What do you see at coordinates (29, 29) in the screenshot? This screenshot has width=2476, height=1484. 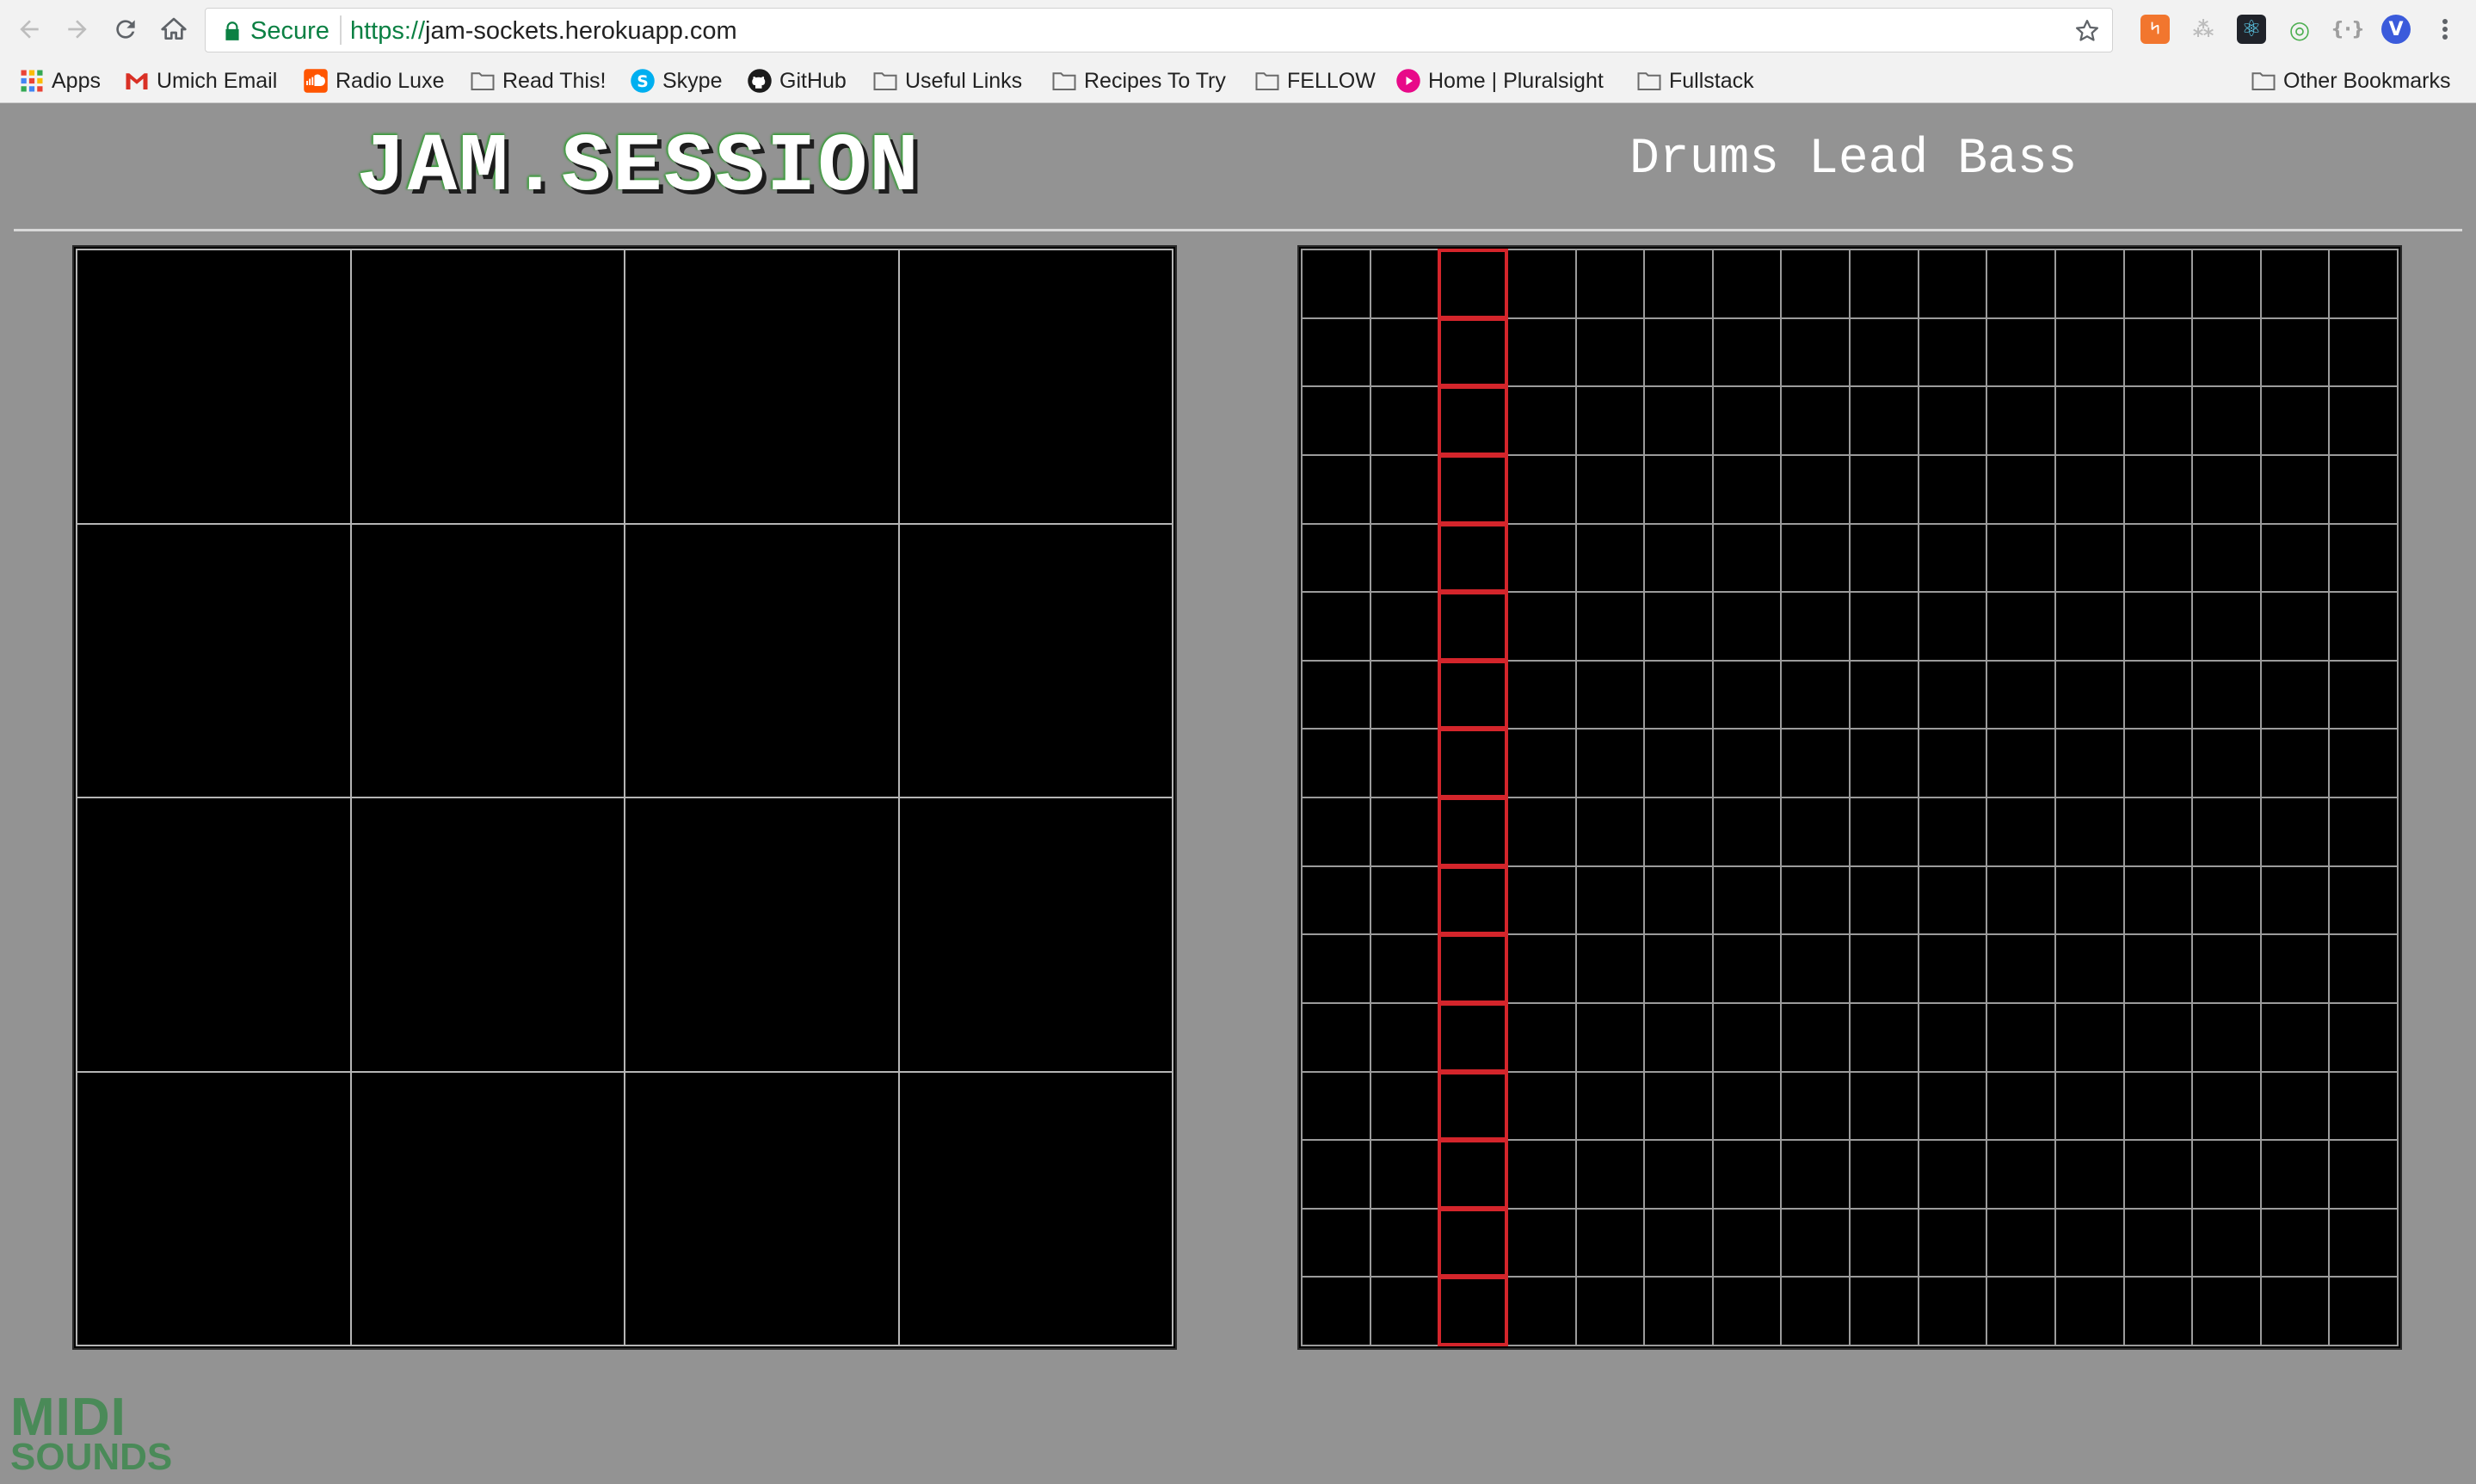 I see `back-button` at bounding box center [29, 29].